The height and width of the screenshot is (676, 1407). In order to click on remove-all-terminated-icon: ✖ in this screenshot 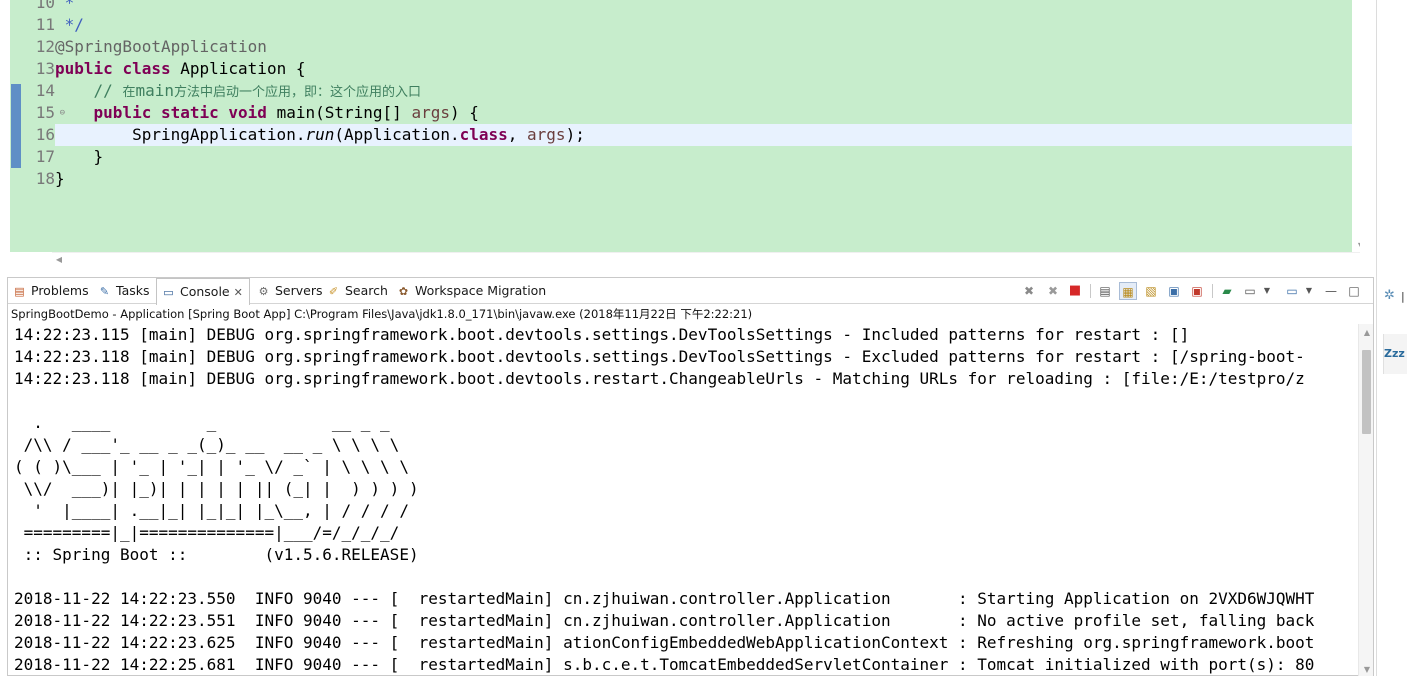, I will do `click(1053, 291)`.